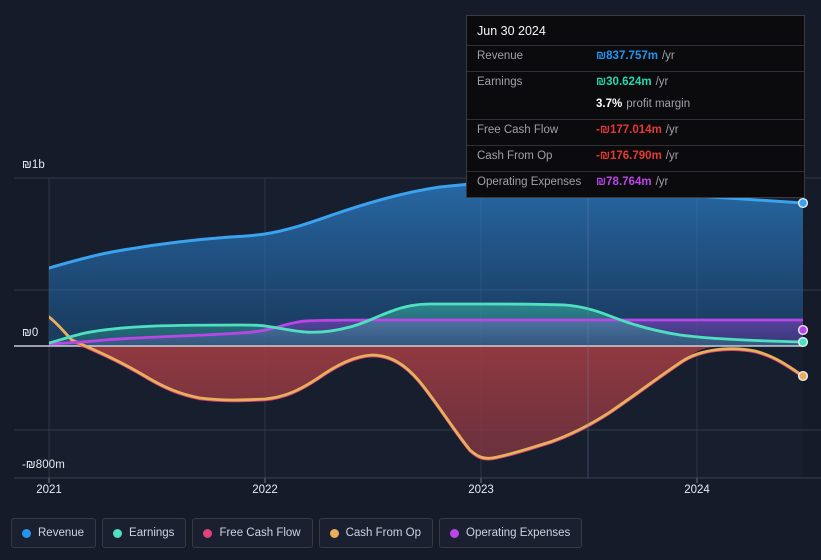 The width and height of the screenshot is (821, 560). Describe the element at coordinates (455, 533) in the screenshot. I see `legend-dot-operating-expenses-icon` at that location.